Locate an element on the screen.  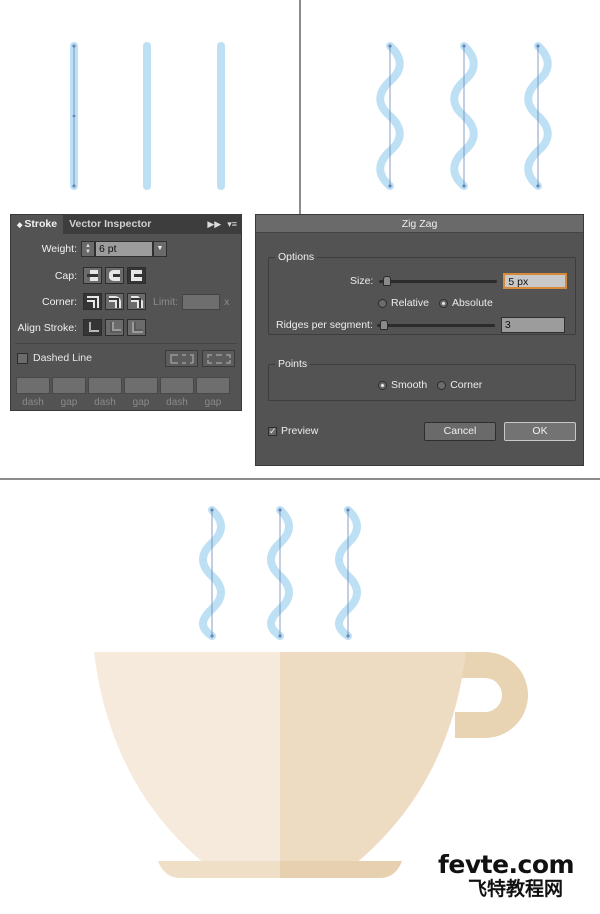
bevel-join-icon is located at coordinates (136, 301).